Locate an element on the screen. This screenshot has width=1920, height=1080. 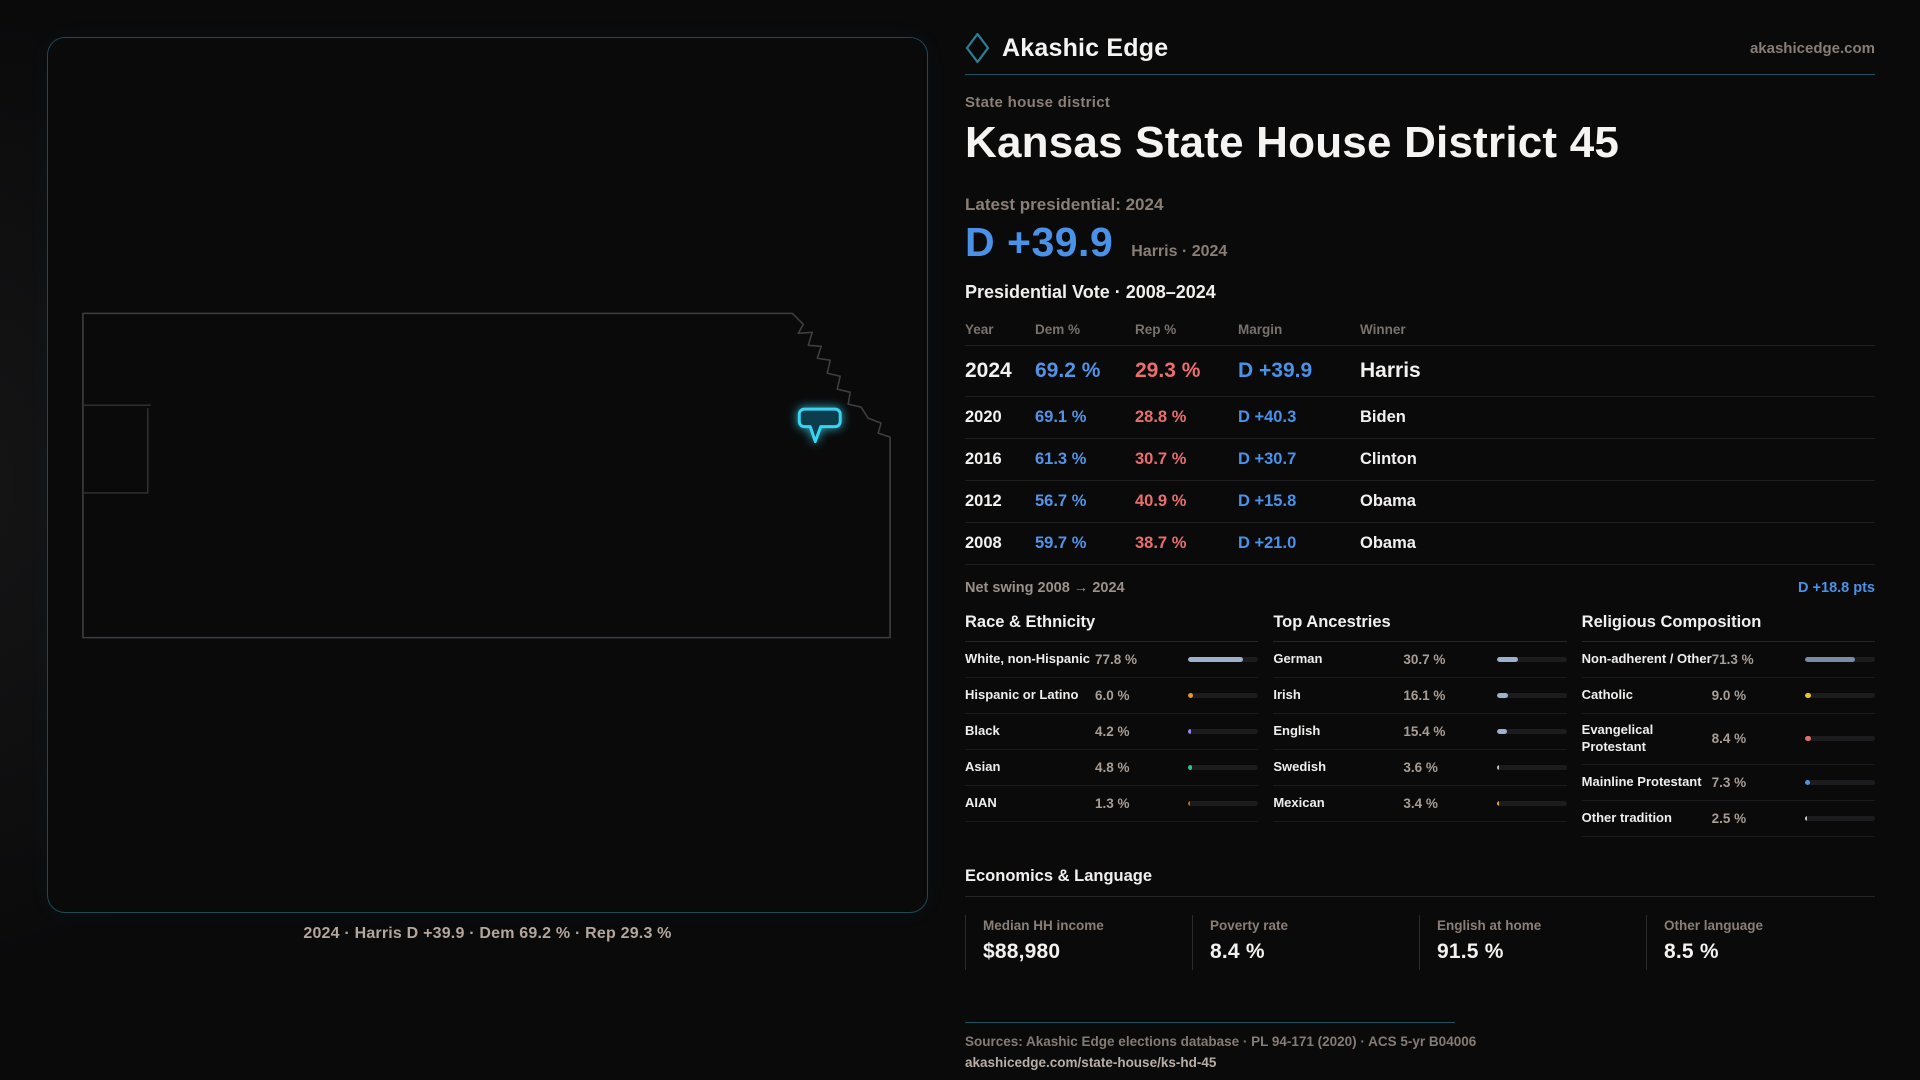
stat-label: Swedish is located at coordinates (1300, 767).